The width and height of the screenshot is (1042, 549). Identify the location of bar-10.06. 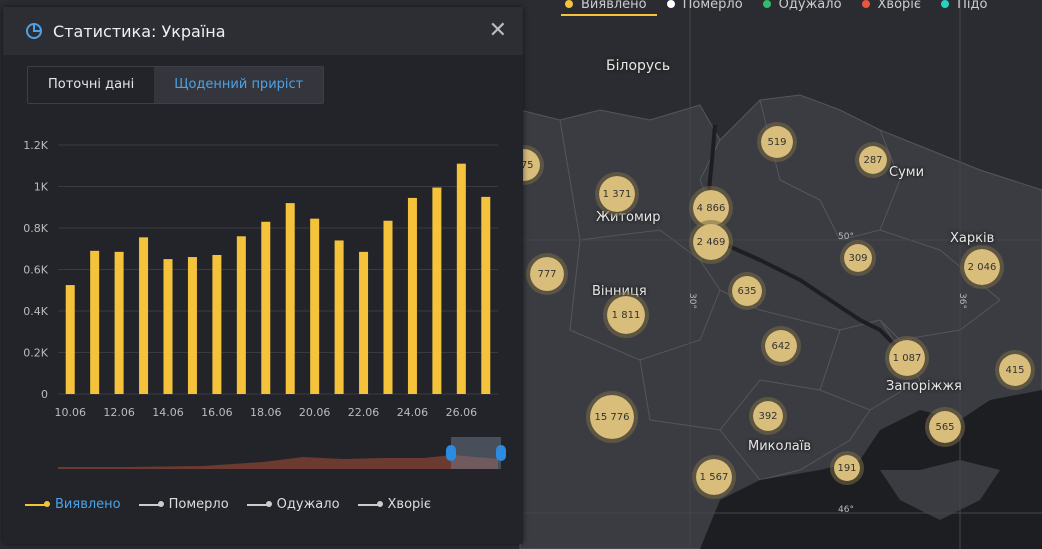
(70, 339).